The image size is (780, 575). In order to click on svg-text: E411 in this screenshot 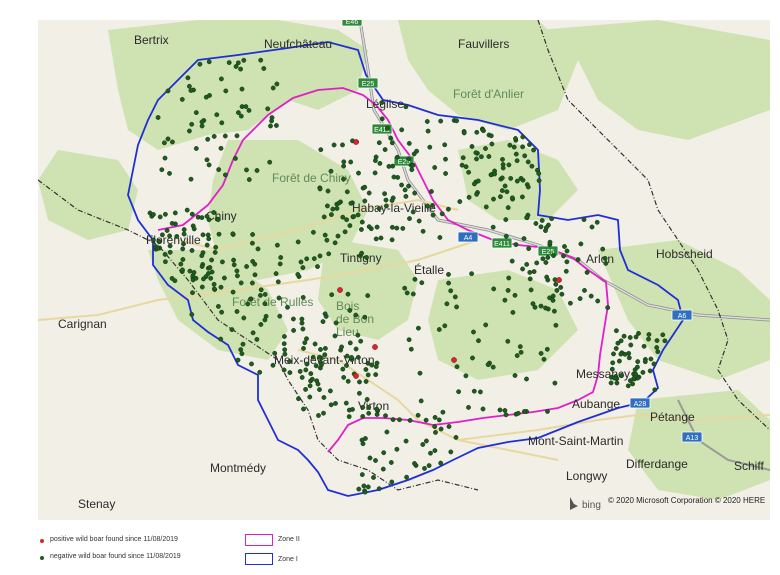, I will do `click(502, 244)`.